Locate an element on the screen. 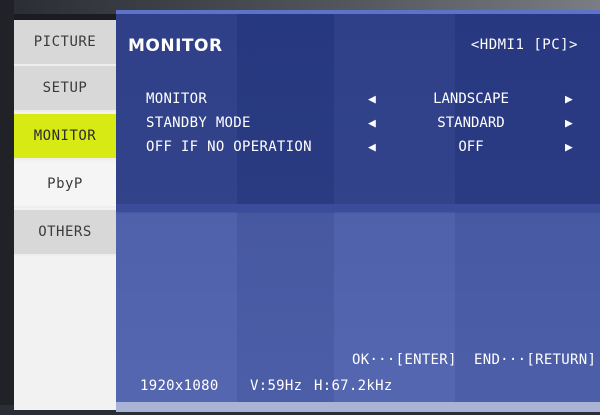 This screenshot has width=600, height=415. sidebar-item-label: SETUP is located at coordinates (65, 88).